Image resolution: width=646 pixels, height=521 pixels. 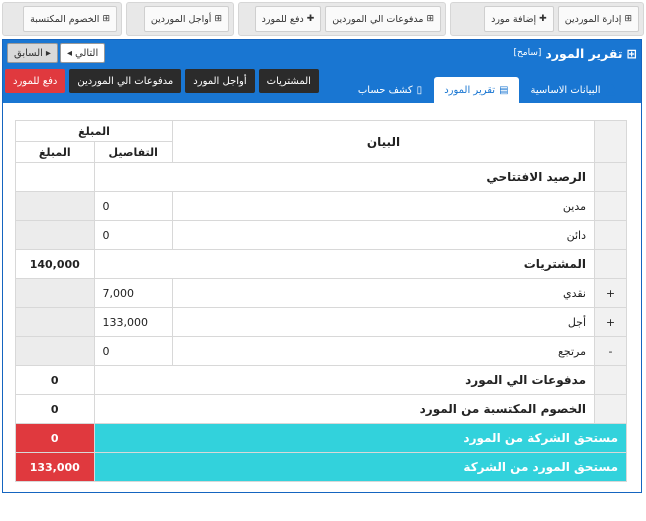 I want to click on suppliers-deferred-button: ⊞ أواجل الموردين, so click(x=186, y=19).